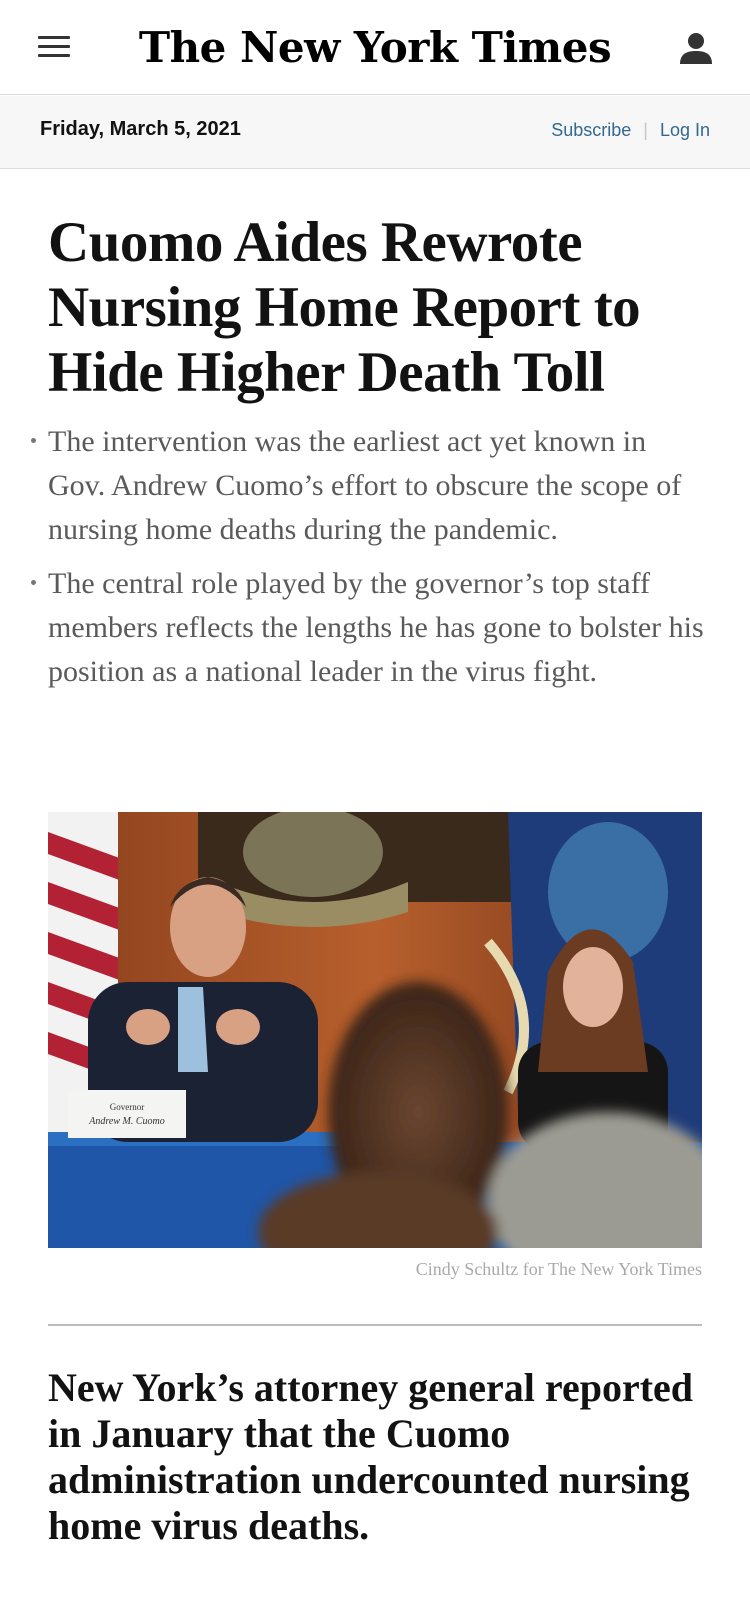 The image size is (750, 1600). I want to click on section-divider, so click(375, 1325).